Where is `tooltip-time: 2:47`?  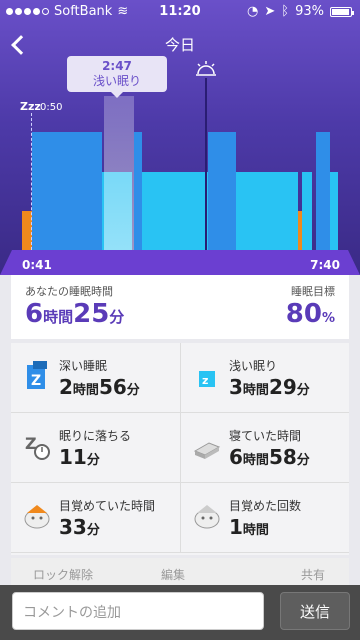 tooltip-time: 2:47 is located at coordinates (117, 66).